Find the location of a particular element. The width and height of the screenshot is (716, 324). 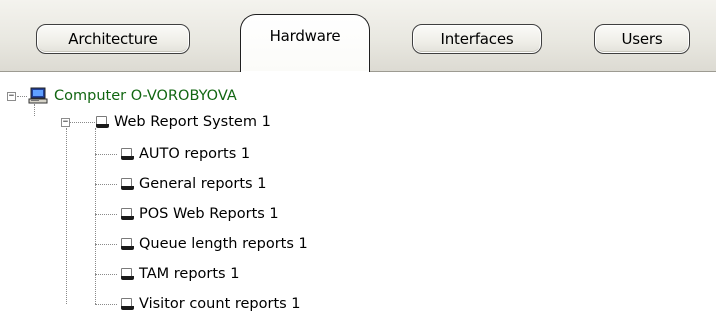

tree-node-label: POS Web Reports 1 is located at coordinates (209, 214).